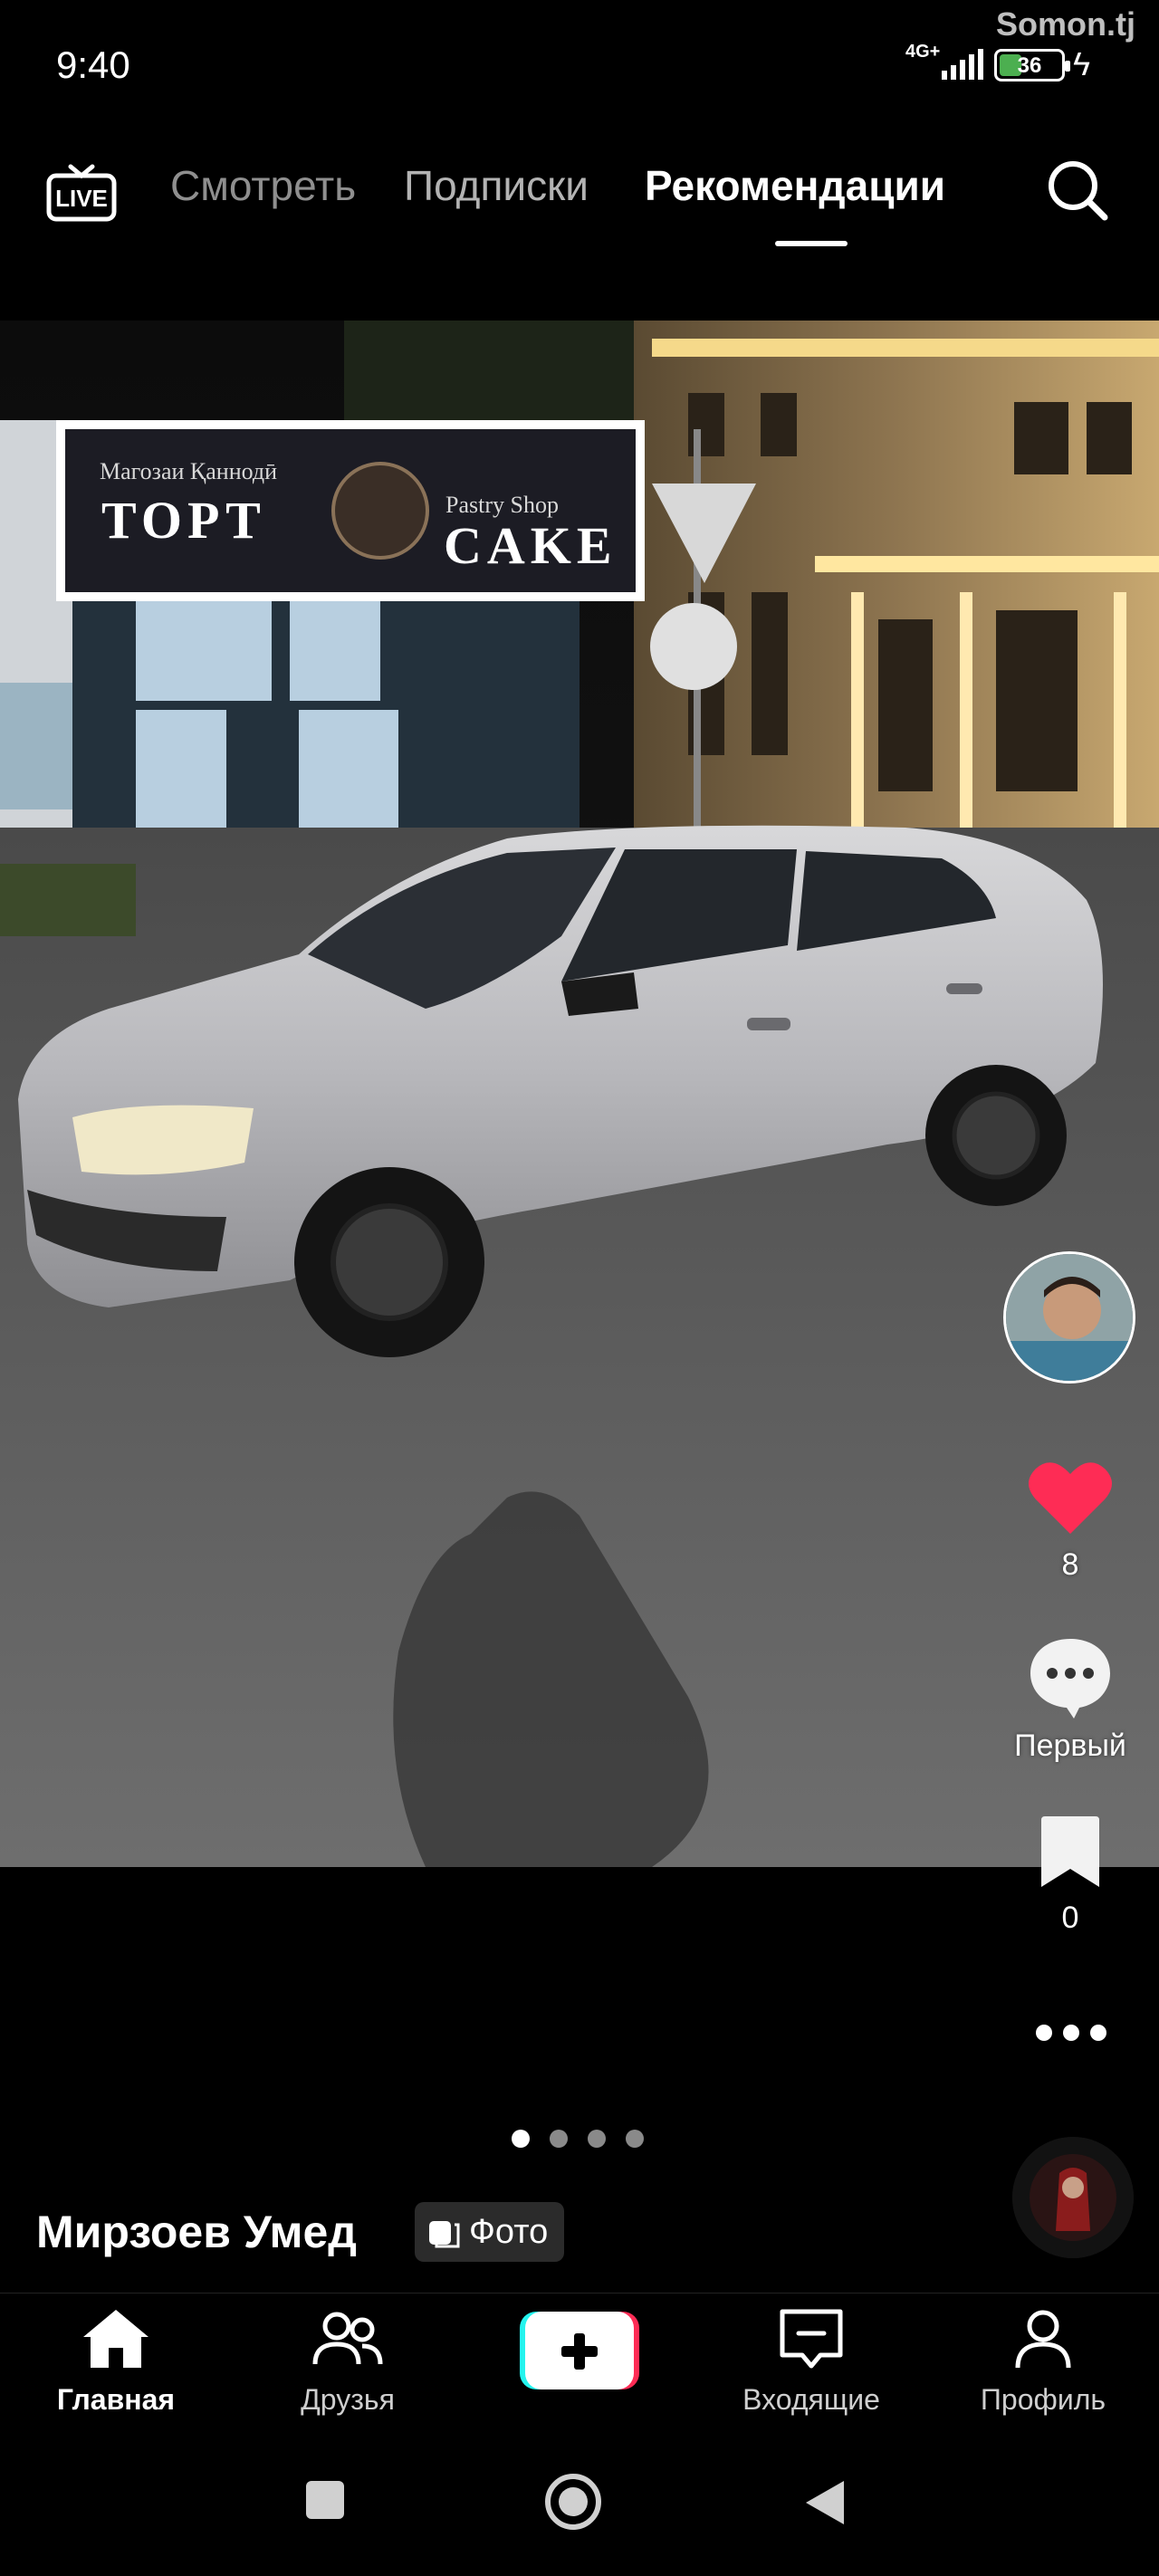  What do you see at coordinates (1043, 2339) in the screenshot?
I see `profile-icon` at bounding box center [1043, 2339].